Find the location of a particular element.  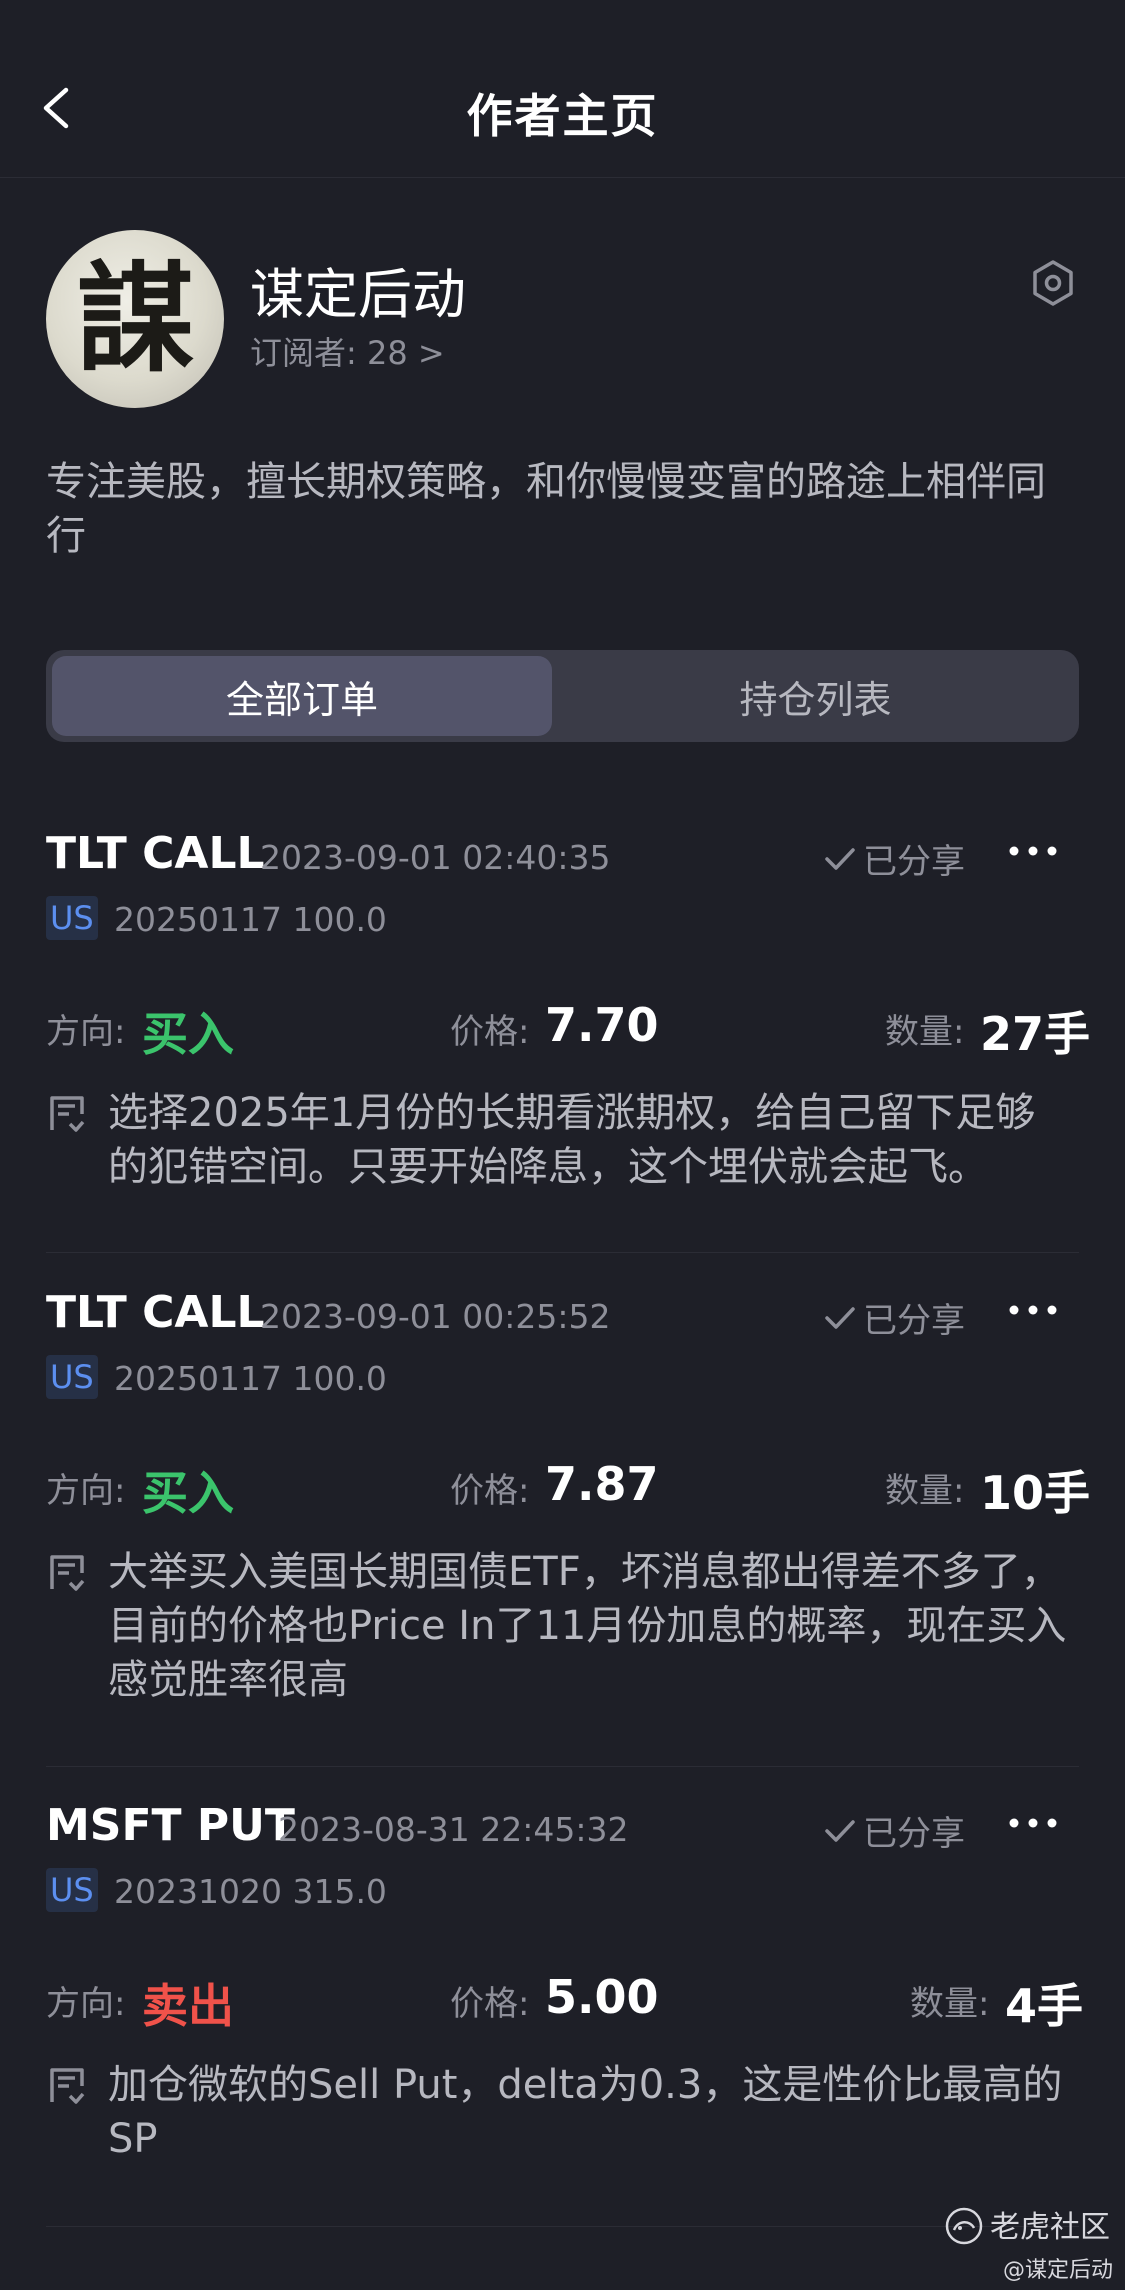

order-timestamp: 2023-09-01 00:25:52 is located at coordinates (435, 1316).